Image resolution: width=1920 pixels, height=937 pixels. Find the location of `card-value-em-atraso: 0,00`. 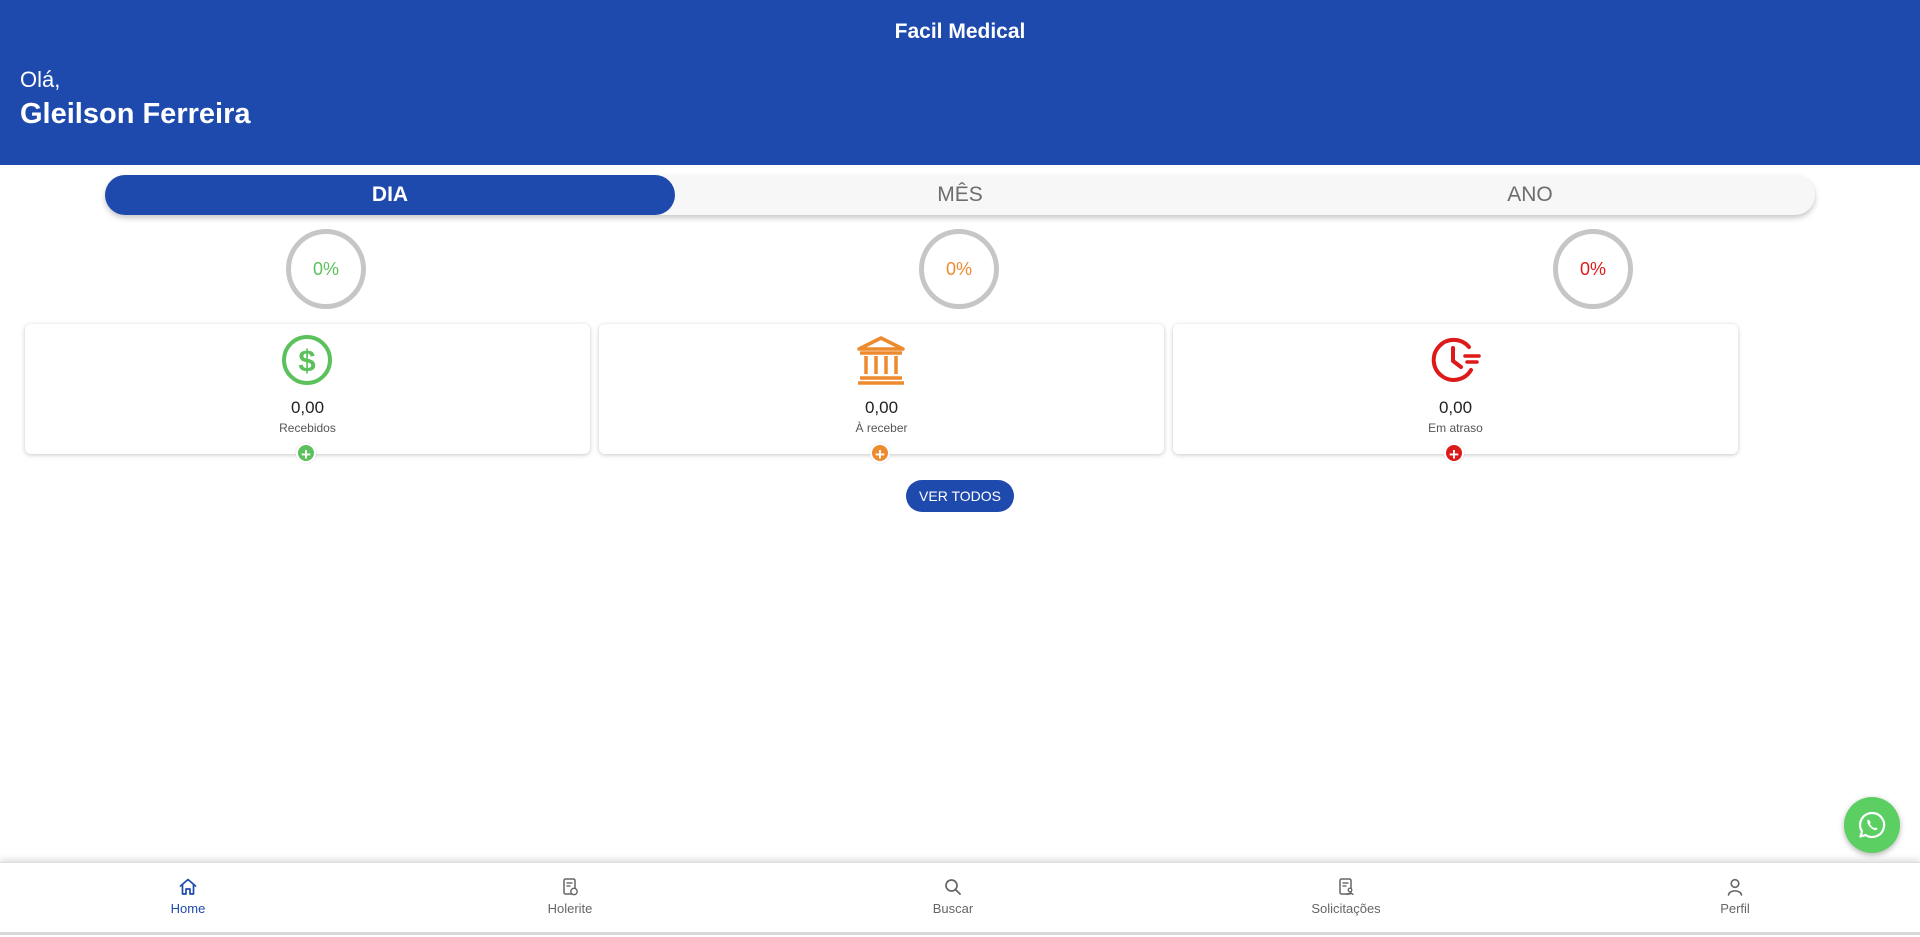

card-value-em-atraso: 0,00 is located at coordinates (1455, 407).